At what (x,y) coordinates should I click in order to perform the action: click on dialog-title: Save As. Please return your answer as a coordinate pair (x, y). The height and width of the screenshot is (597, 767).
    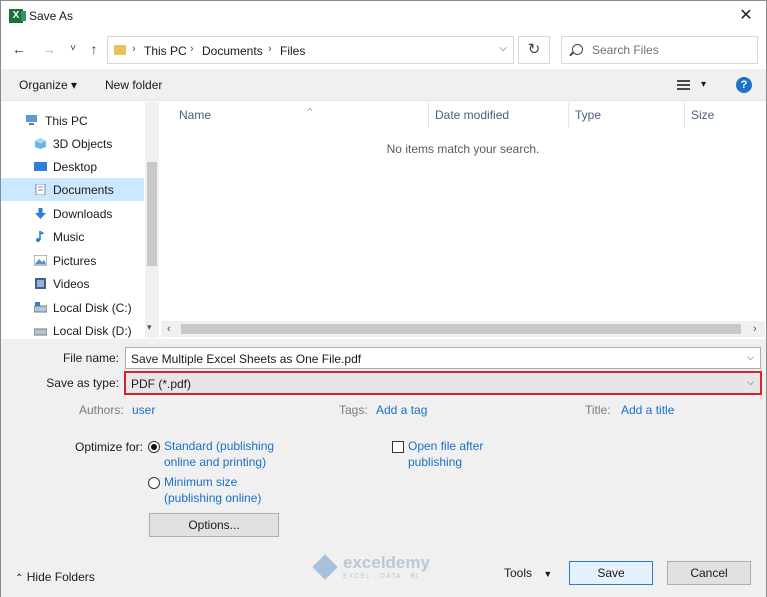
    Looking at the image, I should click on (51, 16).